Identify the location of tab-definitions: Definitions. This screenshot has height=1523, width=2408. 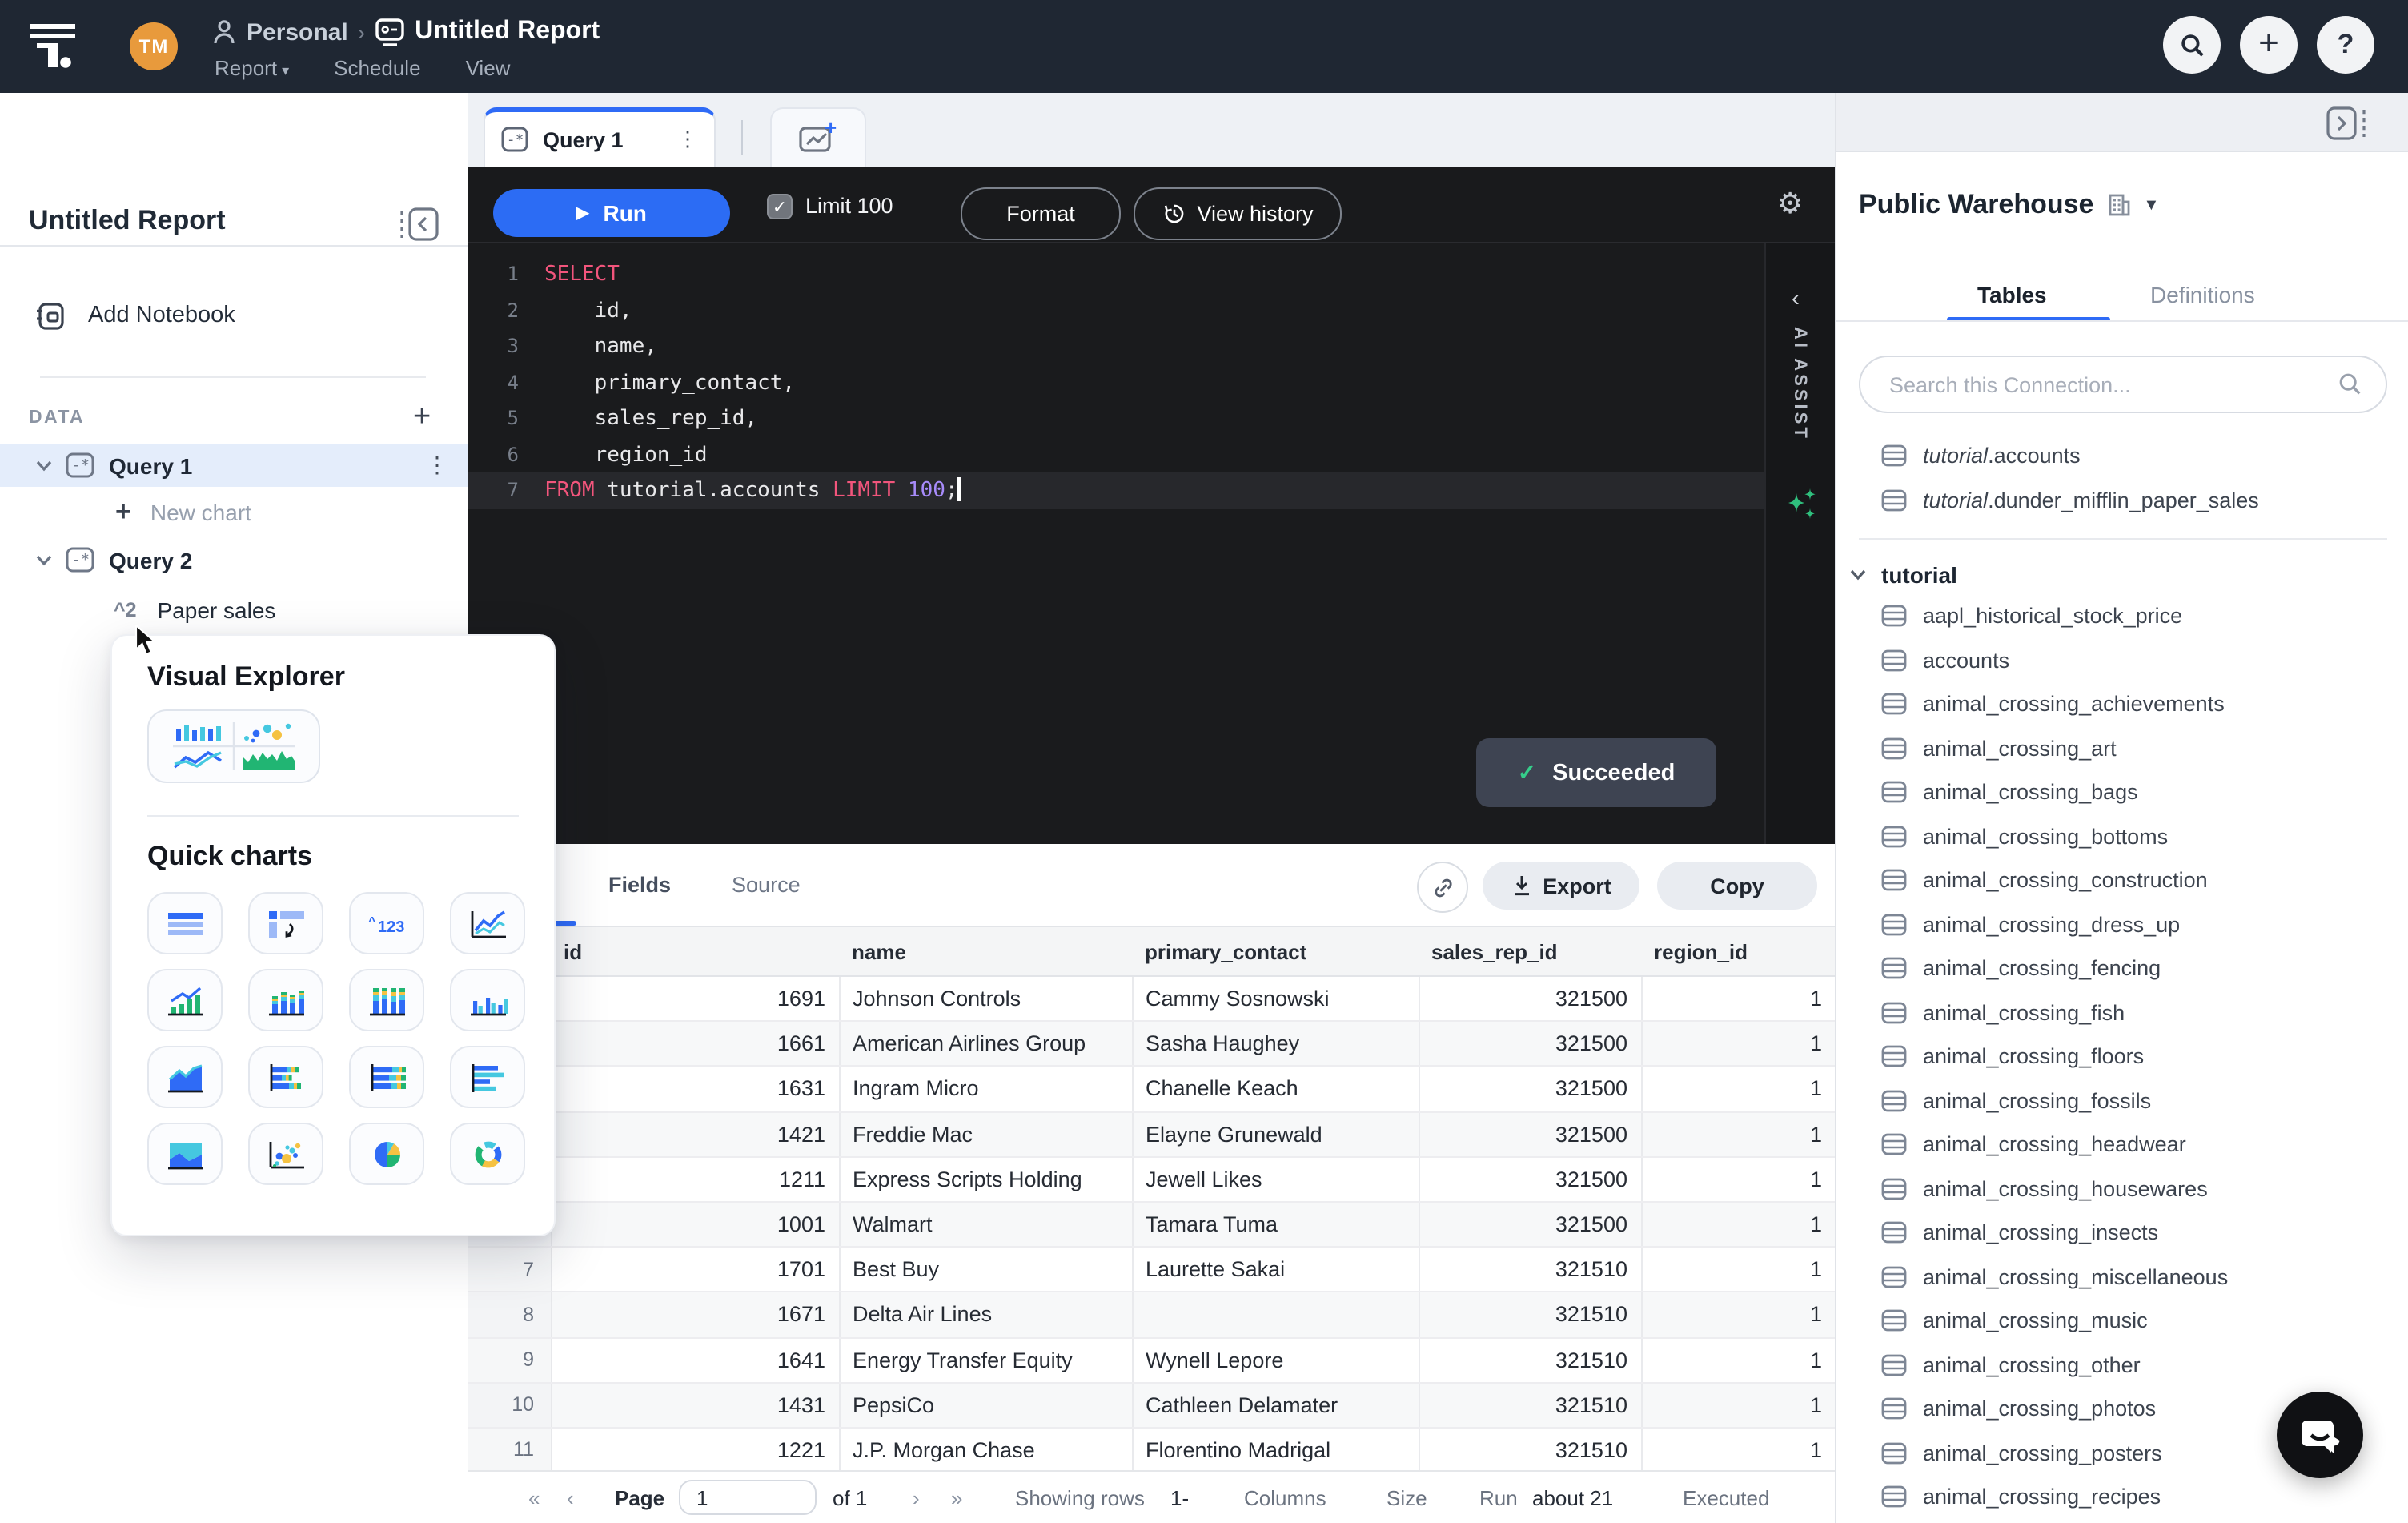
(2202, 294).